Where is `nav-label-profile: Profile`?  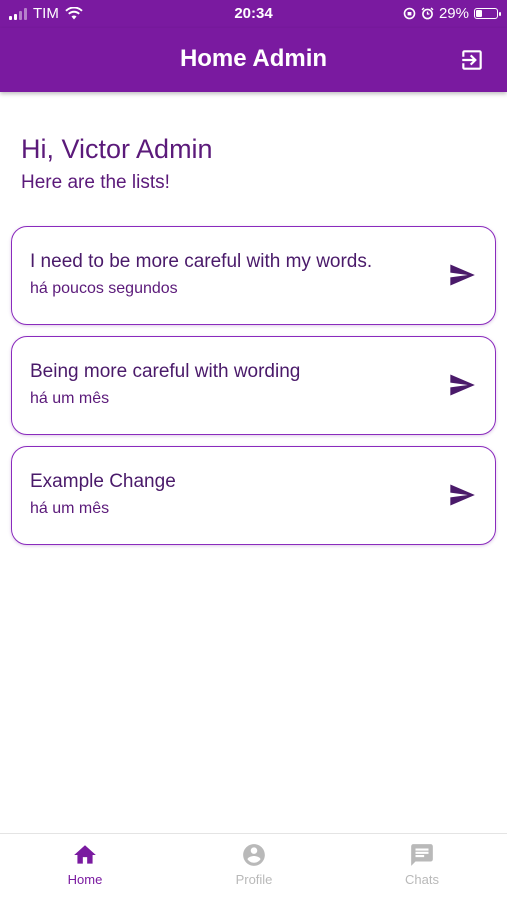
nav-label-profile: Profile is located at coordinates (254, 879).